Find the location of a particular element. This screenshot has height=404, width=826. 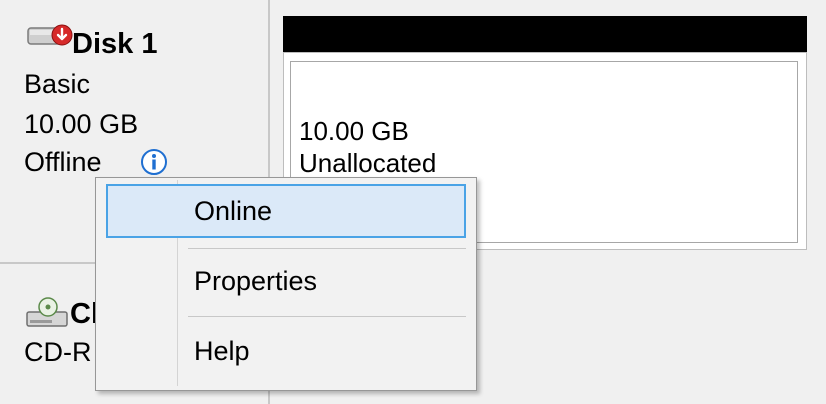

info-icon is located at coordinates (154, 162).